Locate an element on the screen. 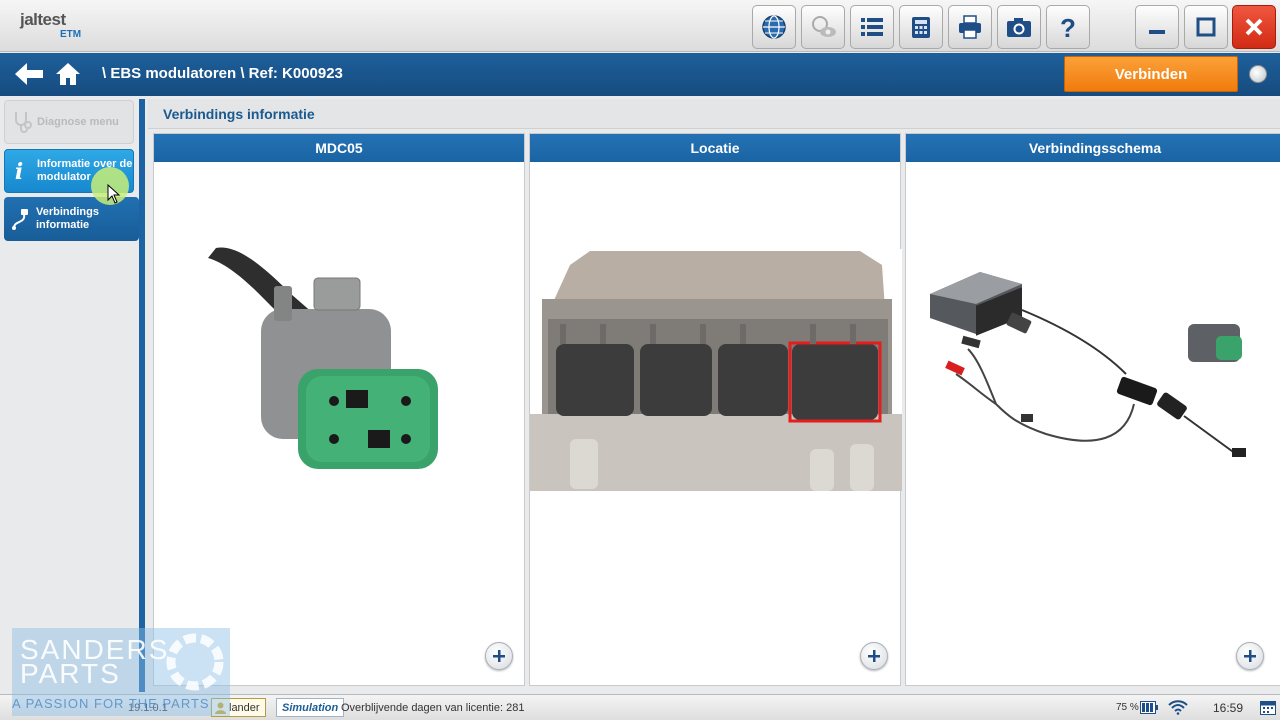  watermark-line2: PARTS is located at coordinates (70, 673).